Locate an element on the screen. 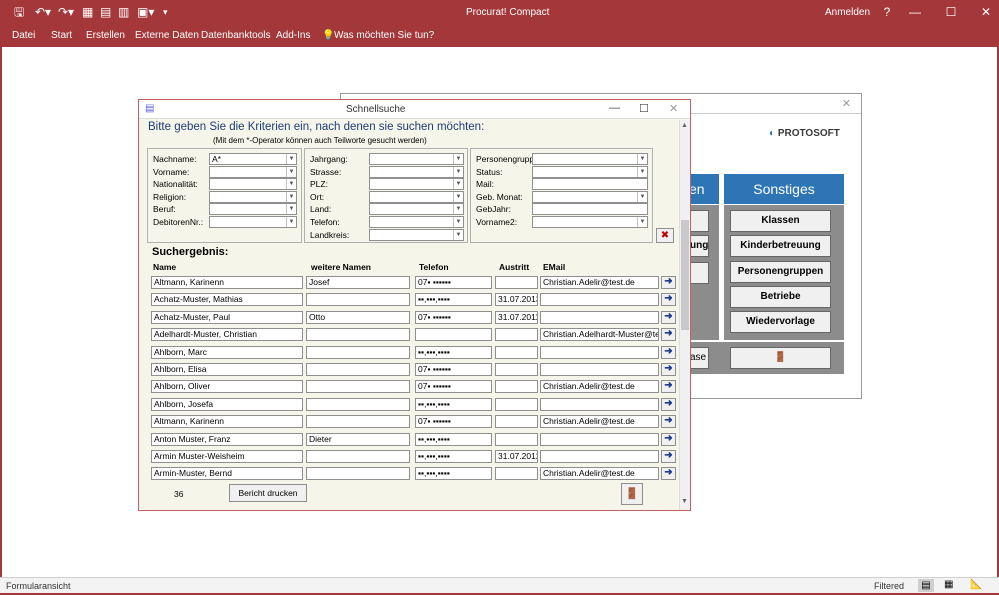  tab-start: Start is located at coordinates (61, 35).